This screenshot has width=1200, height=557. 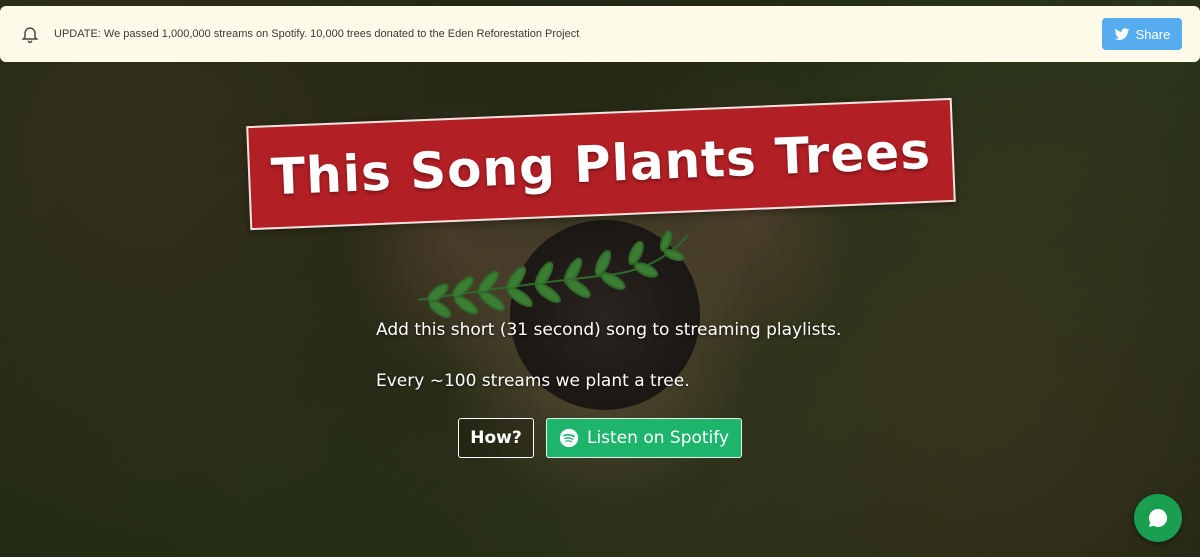 What do you see at coordinates (1153, 34) in the screenshot?
I see `share-button-label: Share` at bounding box center [1153, 34].